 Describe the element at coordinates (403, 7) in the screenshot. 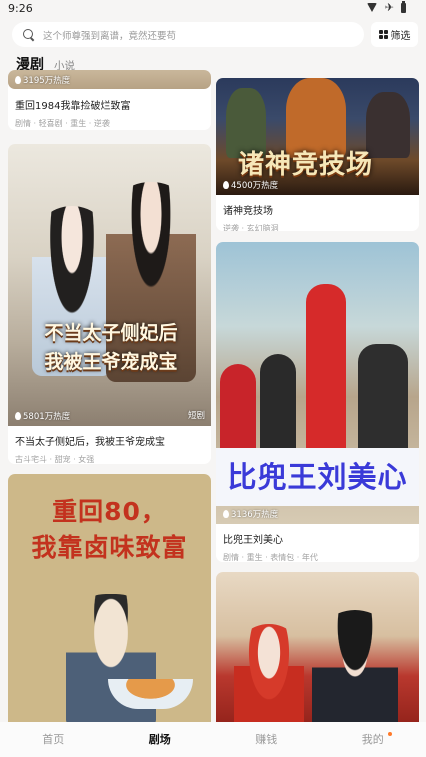

I see `battery-icon` at that location.